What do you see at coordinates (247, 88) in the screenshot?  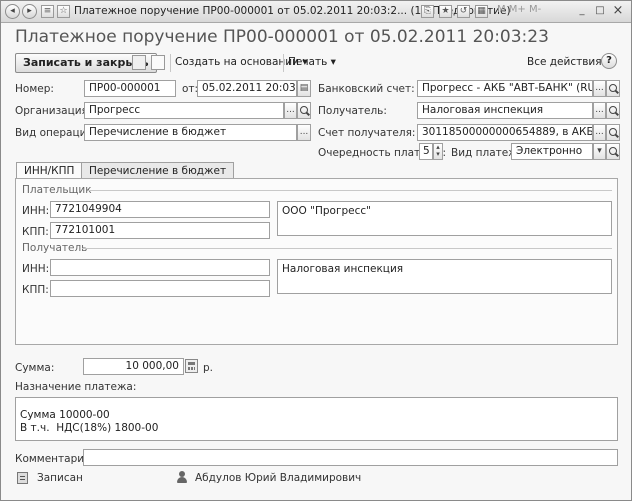 I see `date-field: 05.02.2011 20:03:23` at bounding box center [247, 88].